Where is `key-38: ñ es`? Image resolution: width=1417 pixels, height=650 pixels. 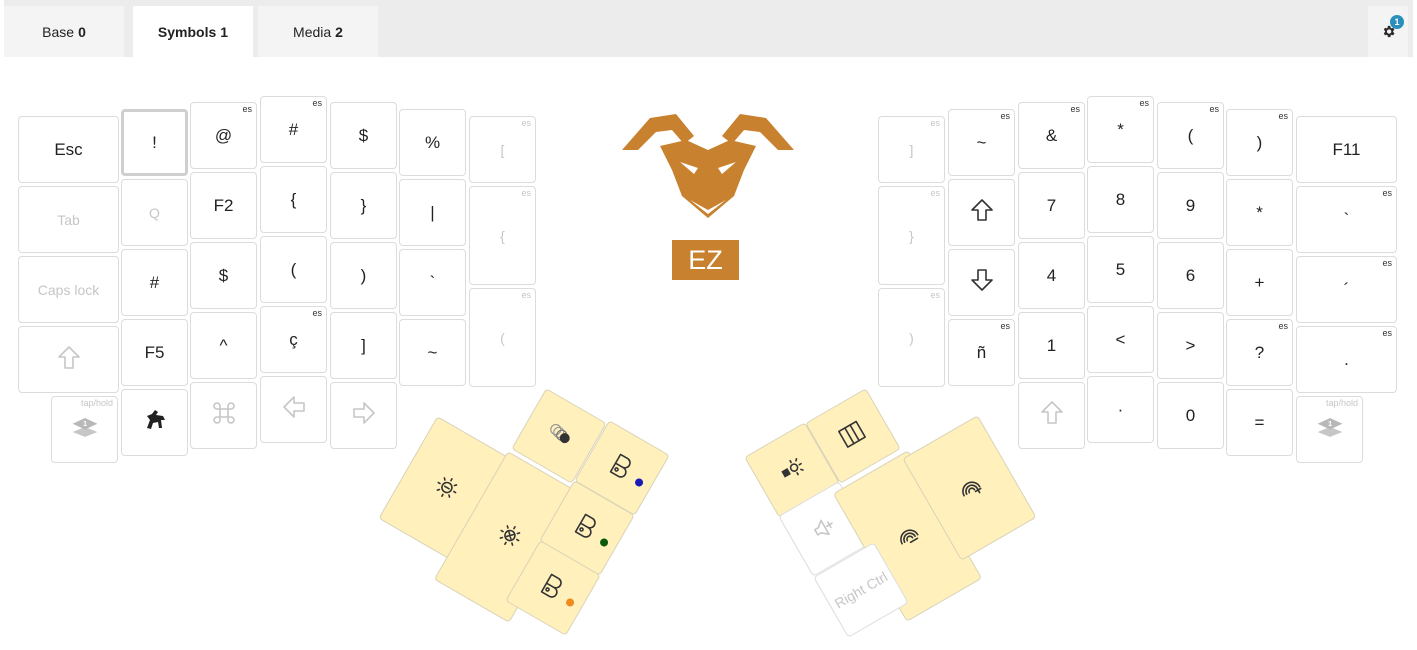
key-38: ñ es is located at coordinates (981, 352).